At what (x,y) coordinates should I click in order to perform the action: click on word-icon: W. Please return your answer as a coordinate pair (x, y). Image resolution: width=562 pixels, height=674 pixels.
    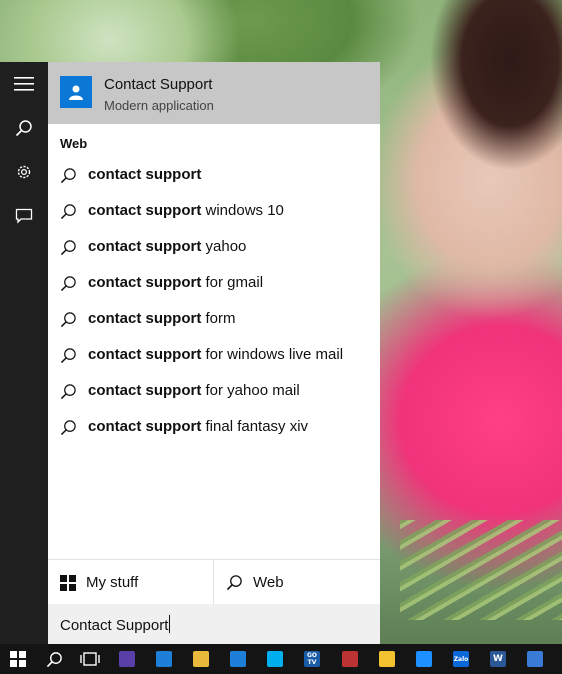
    Looking at the image, I should click on (498, 659).